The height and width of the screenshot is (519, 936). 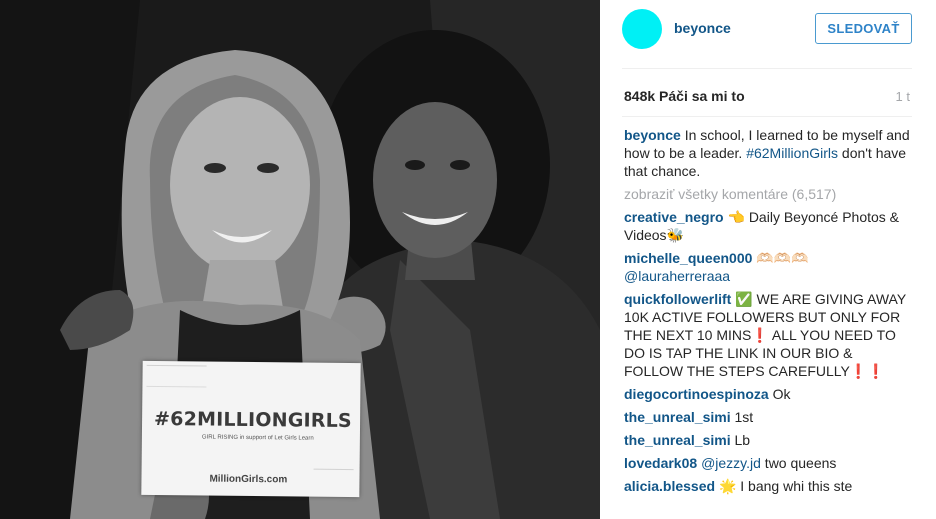 I want to click on caption-hashtag: #62MillionGirls, so click(x=792, y=153).